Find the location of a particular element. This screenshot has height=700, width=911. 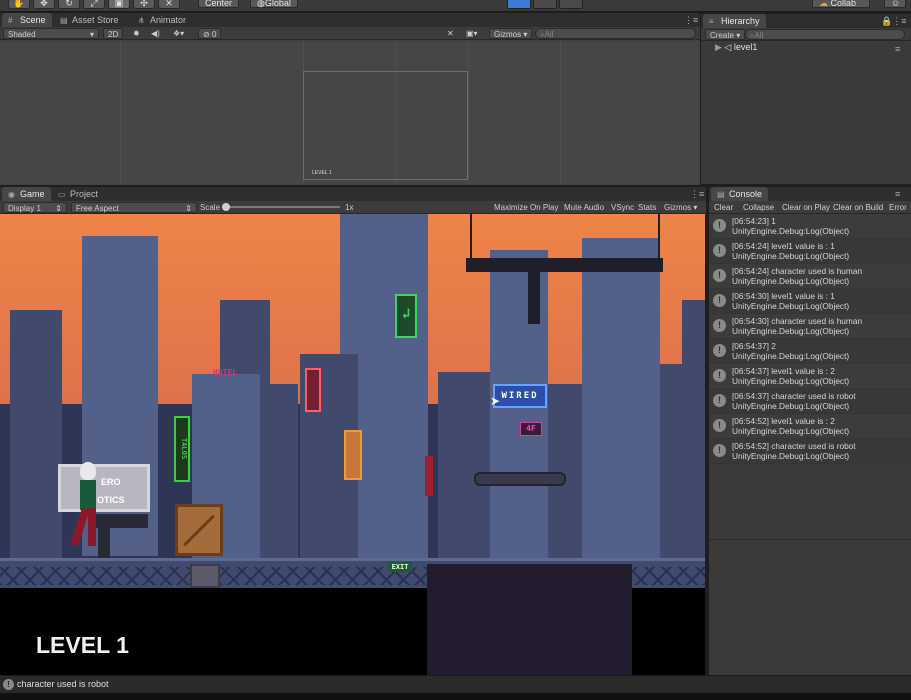

unity-scene-icon: ◁ is located at coordinates (729, 47).